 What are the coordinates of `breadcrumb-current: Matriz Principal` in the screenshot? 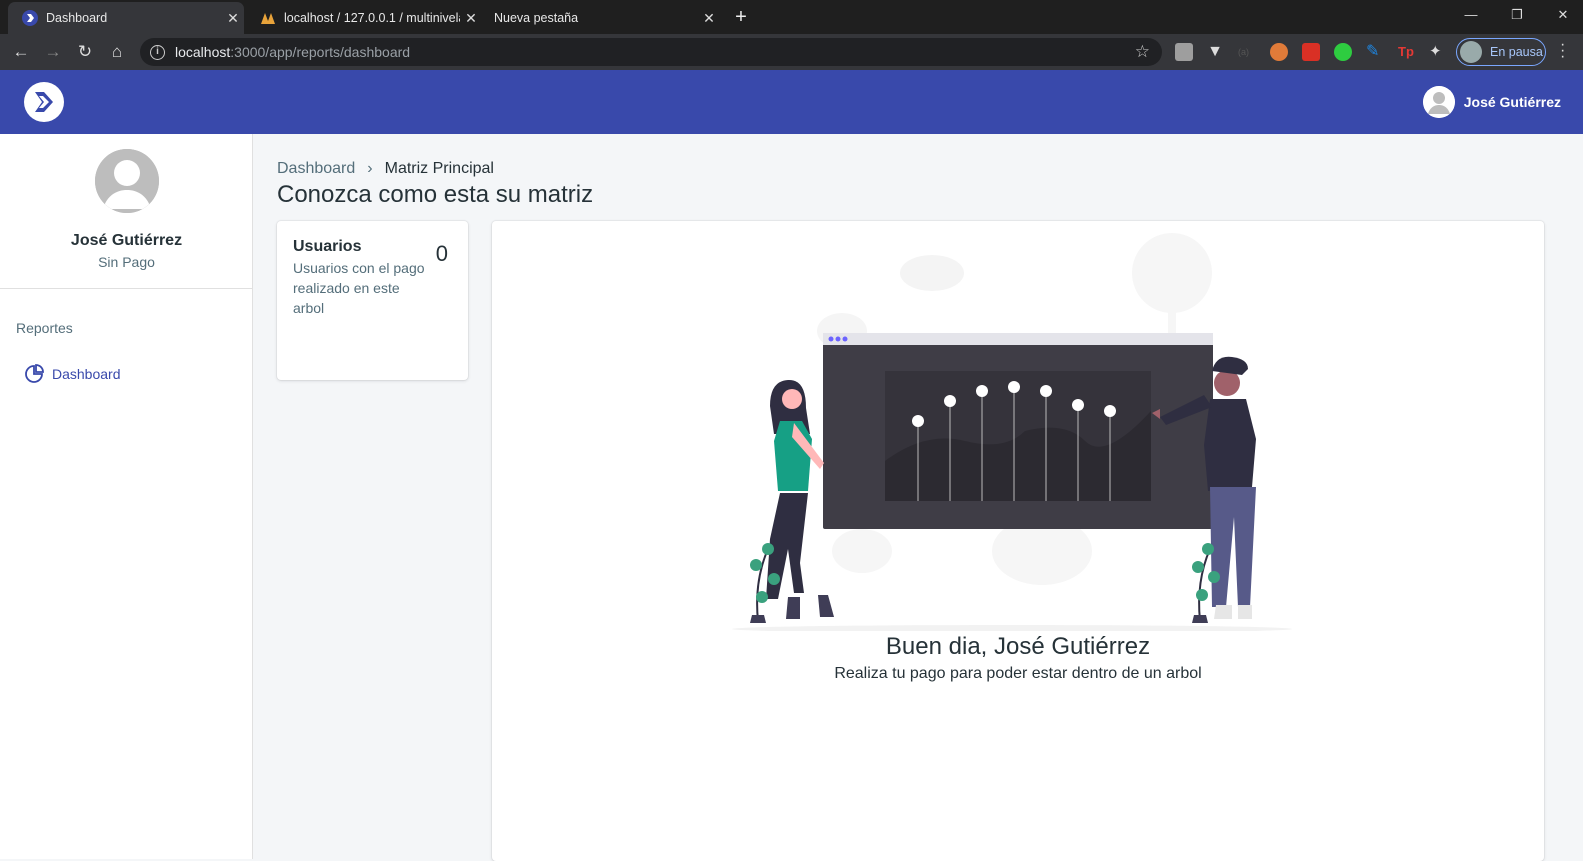 It's located at (439, 168).